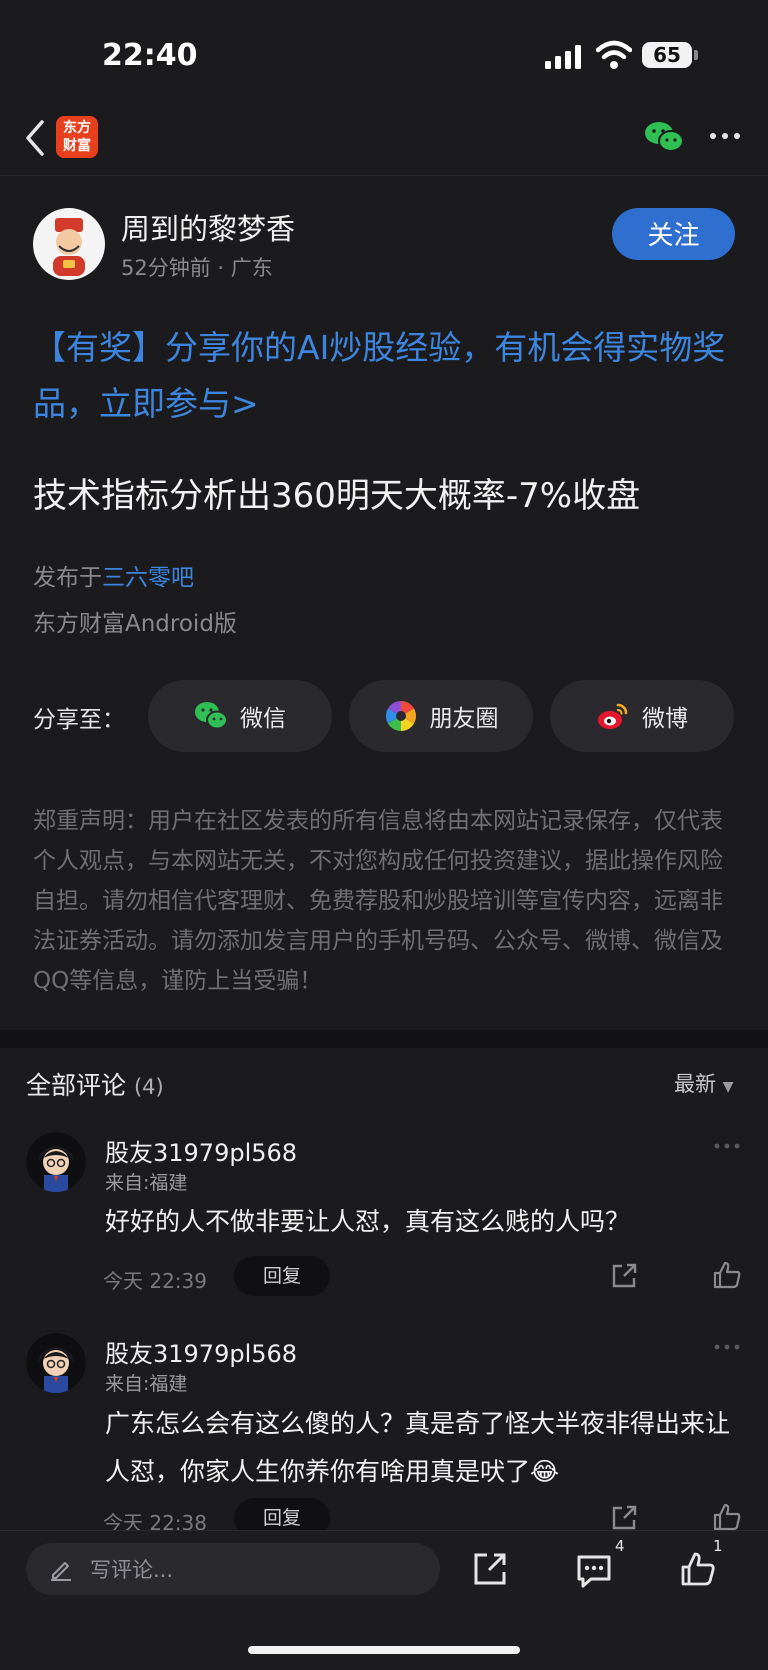 Image resolution: width=768 pixels, height=1670 pixels. What do you see at coordinates (148, 1087) in the screenshot?
I see `comments-count: (4)` at bounding box center [148, 1087].